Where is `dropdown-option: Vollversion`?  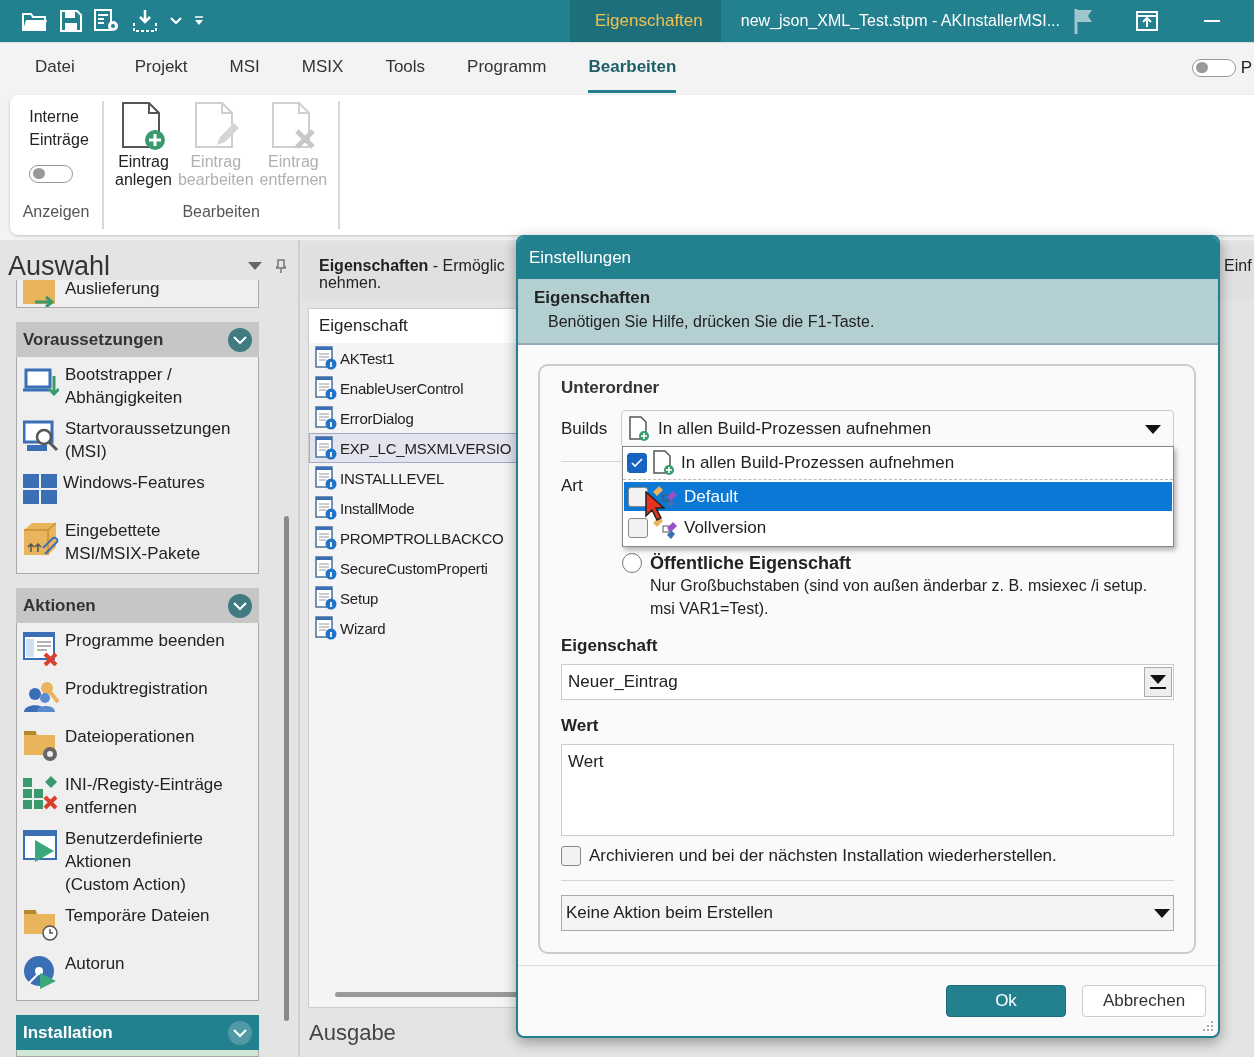
dropdown-option: Vollversion is located at coordinates (898, 527).